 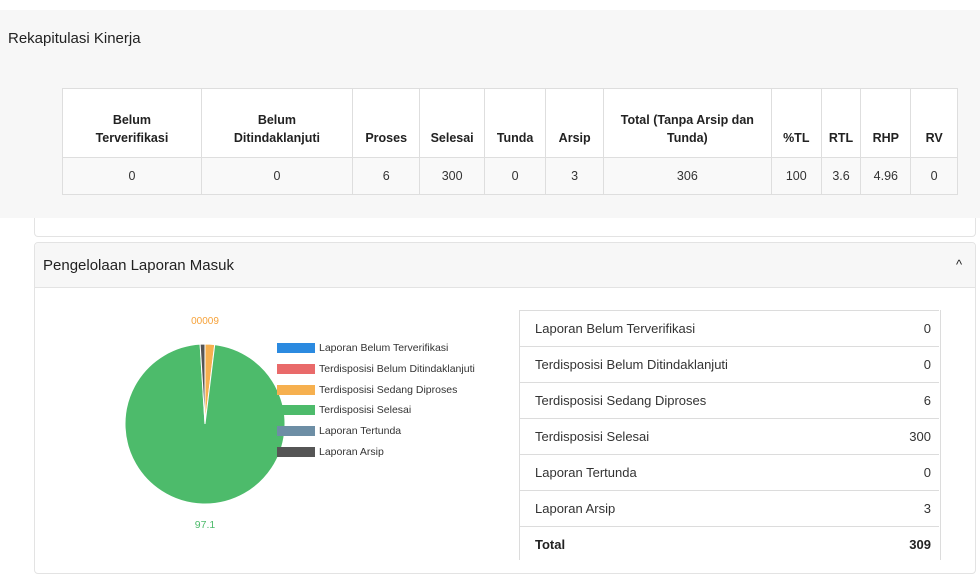 I want to click on legend-label: Terdisposisi Sedang Diproses, so click(x=388, y=389).